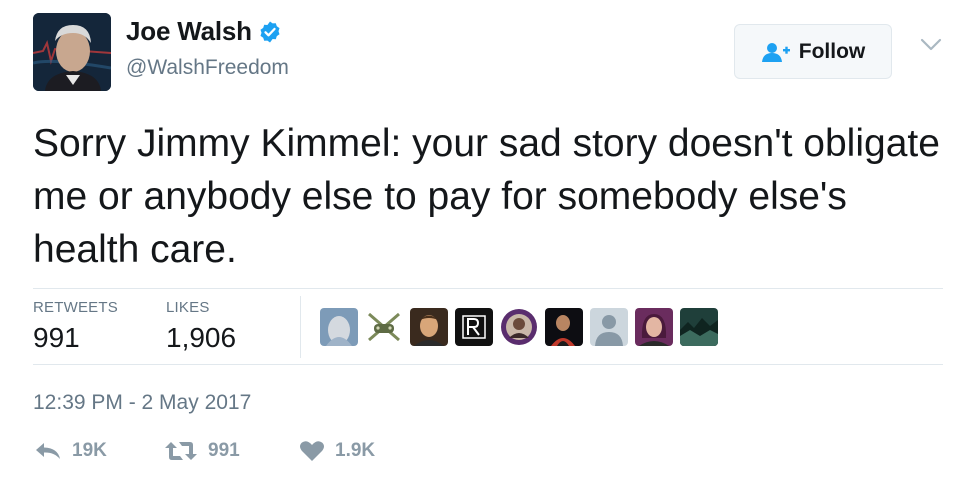  Describe the element at coordinates (488, 288) in the screenshot. I see `stats-divider-top` at that location.